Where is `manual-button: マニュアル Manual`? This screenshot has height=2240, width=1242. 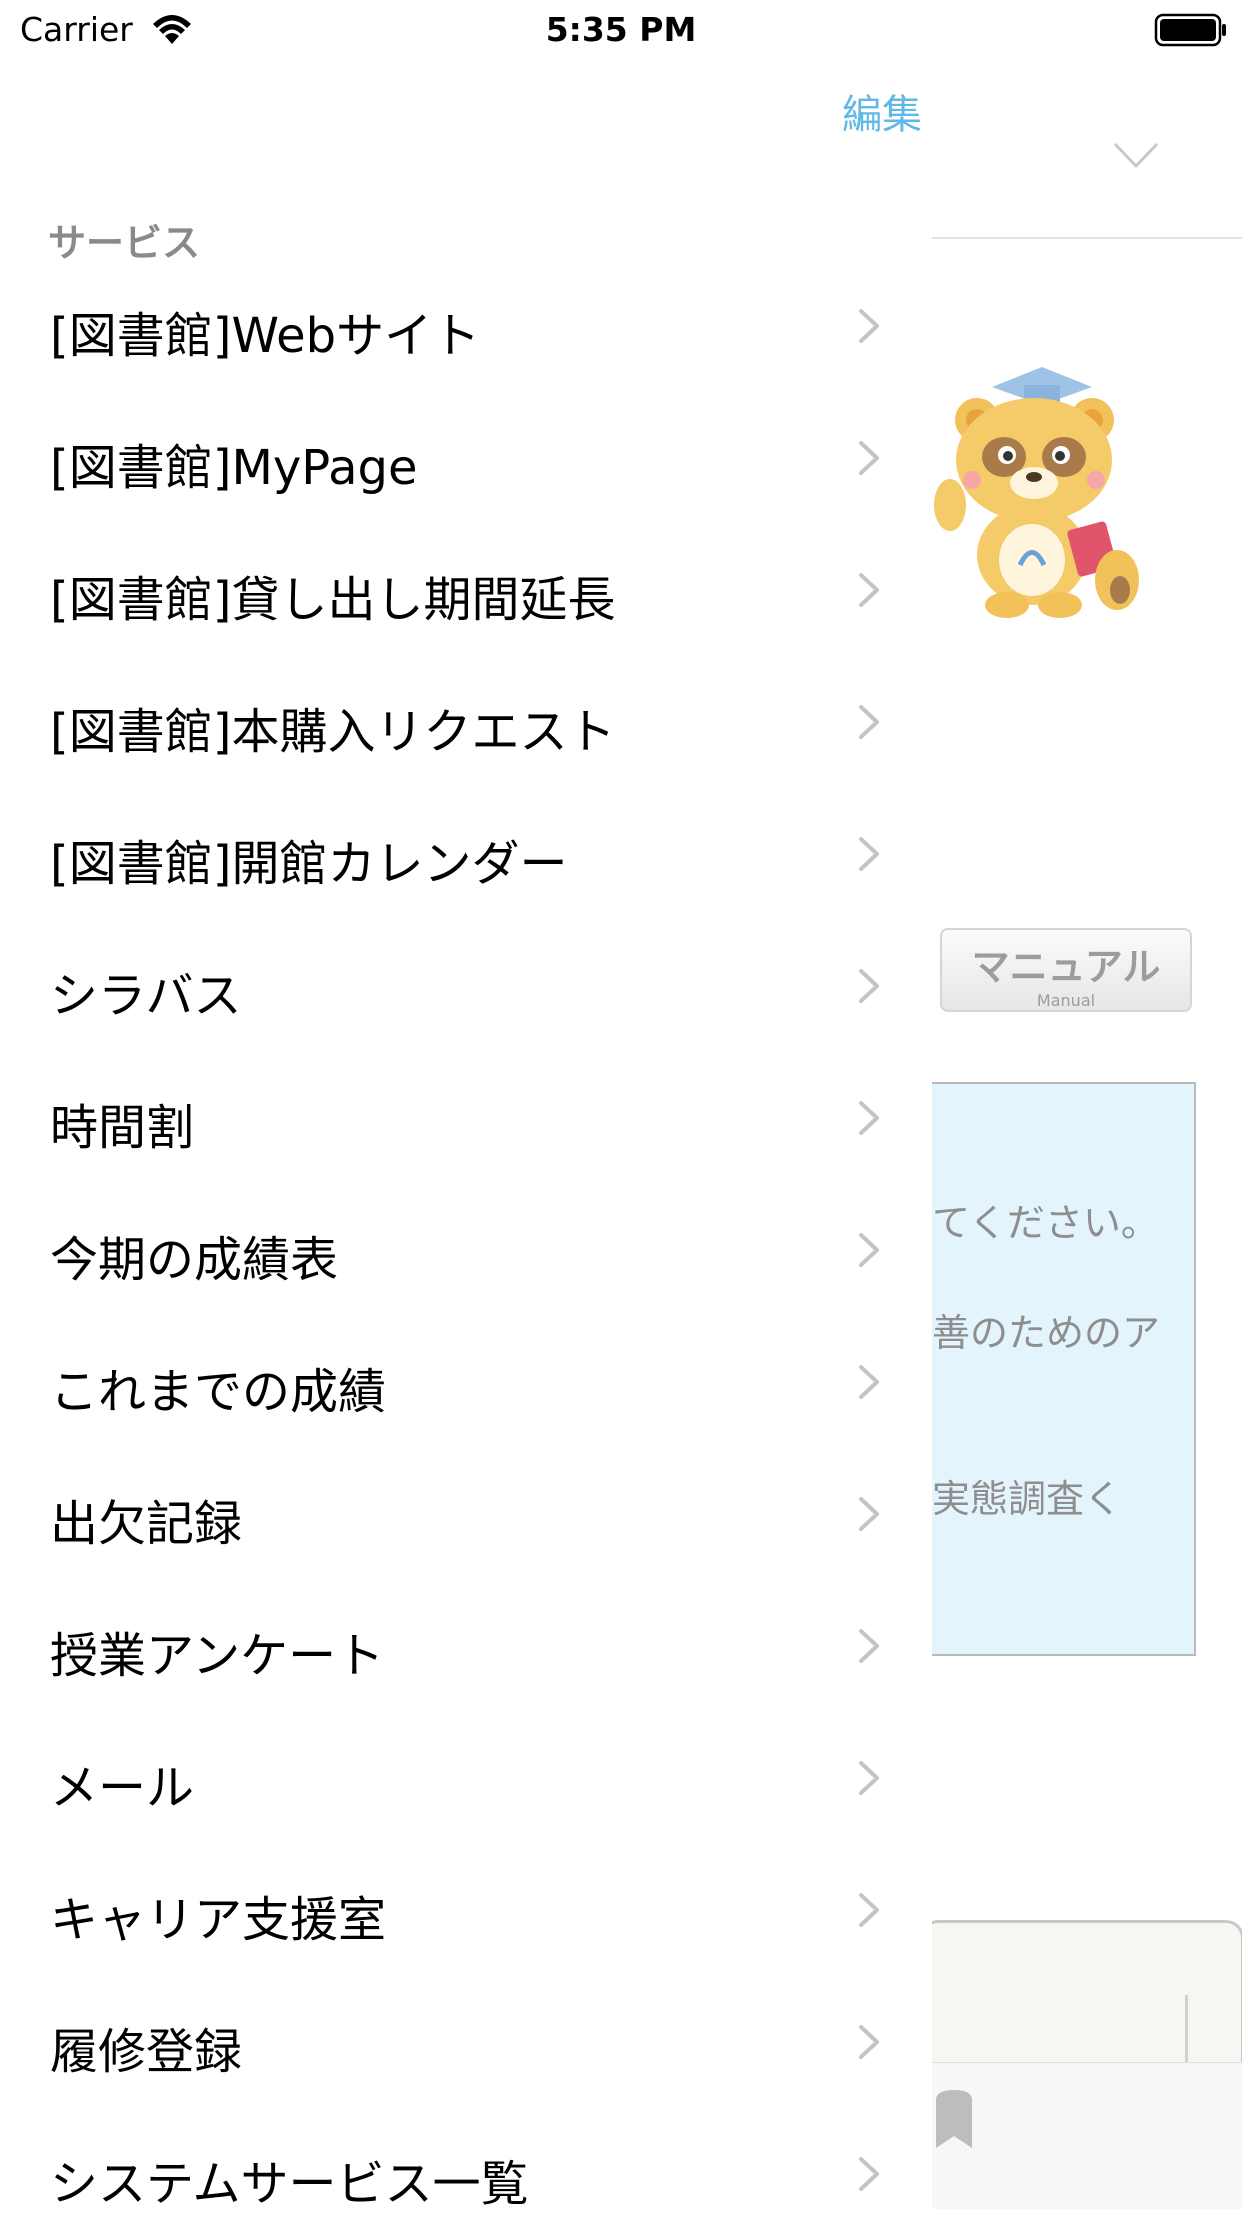 manual-button: マニュアル Manual is located at coordinates (1066, 970).